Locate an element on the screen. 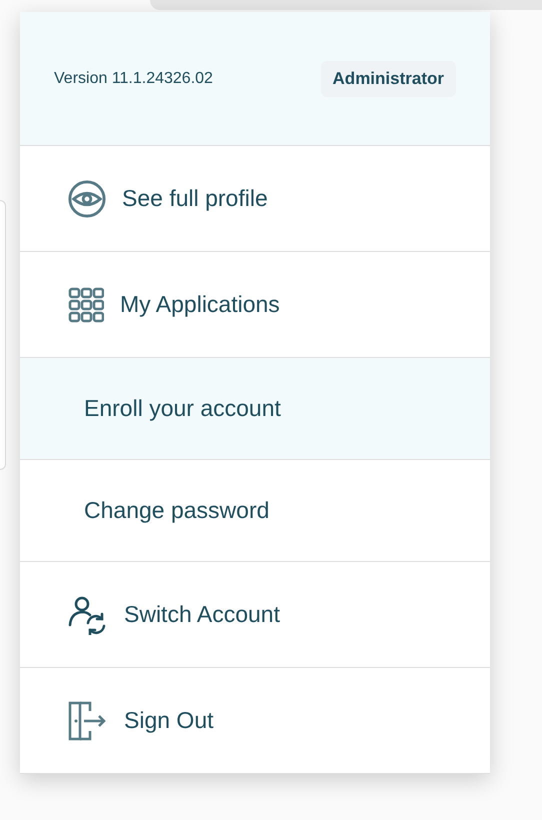  eye-icon is located at coordinates (87, 199).